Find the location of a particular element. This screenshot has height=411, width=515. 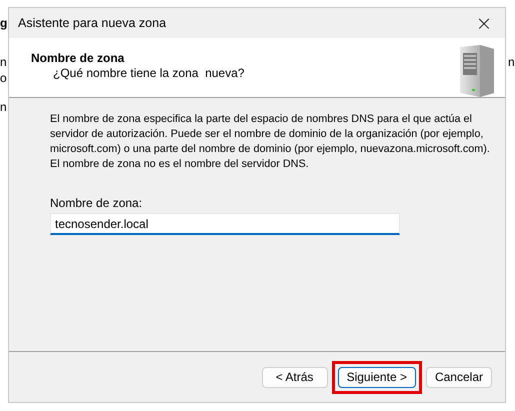

next-button: Siguiente > is located at coordinates (377, 377).